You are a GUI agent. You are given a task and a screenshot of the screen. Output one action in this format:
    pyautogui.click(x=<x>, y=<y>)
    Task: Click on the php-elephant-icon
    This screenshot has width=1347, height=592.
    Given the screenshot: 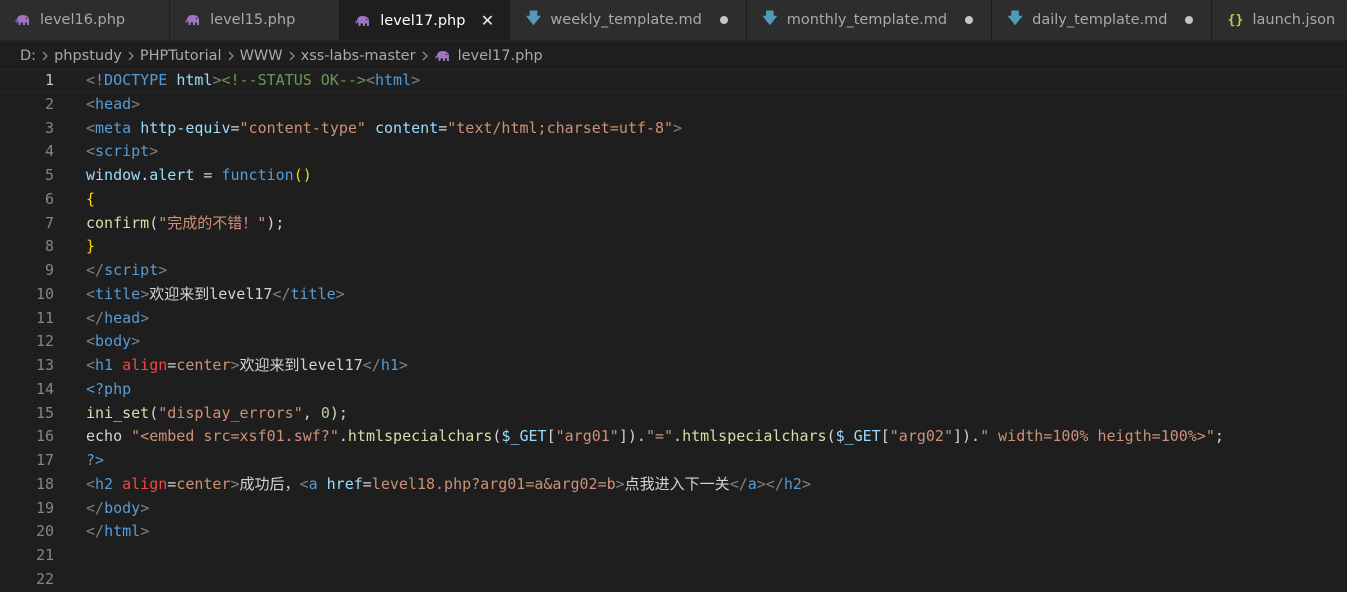 What is the action you would take?
    pyautogui.click(x=23, y=20)
    